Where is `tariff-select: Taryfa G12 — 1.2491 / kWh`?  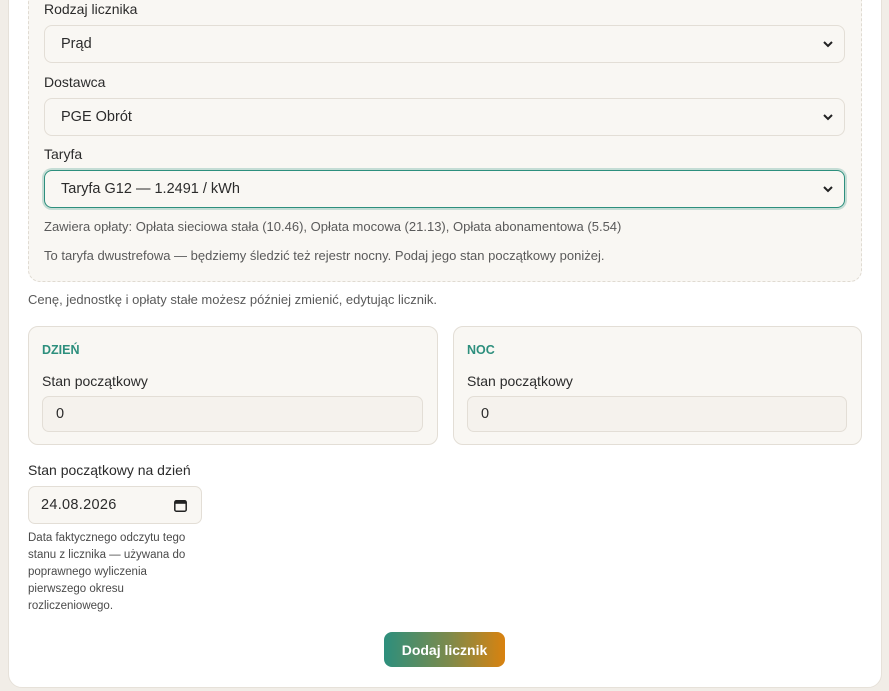 tariff-select: Taryfa G12 — 1.2491 / kWh is located at coordinates (444, 189).